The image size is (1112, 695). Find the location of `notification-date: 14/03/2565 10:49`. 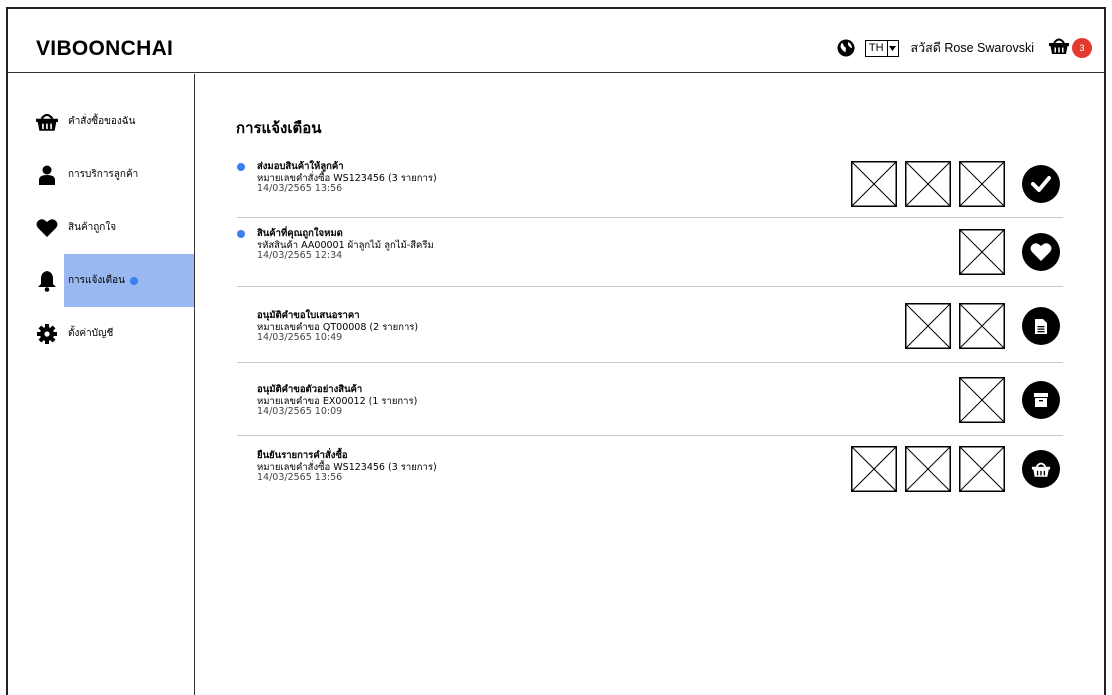

notification-date: 14/03/2565 10:49 is located at coordinates (300, 337).